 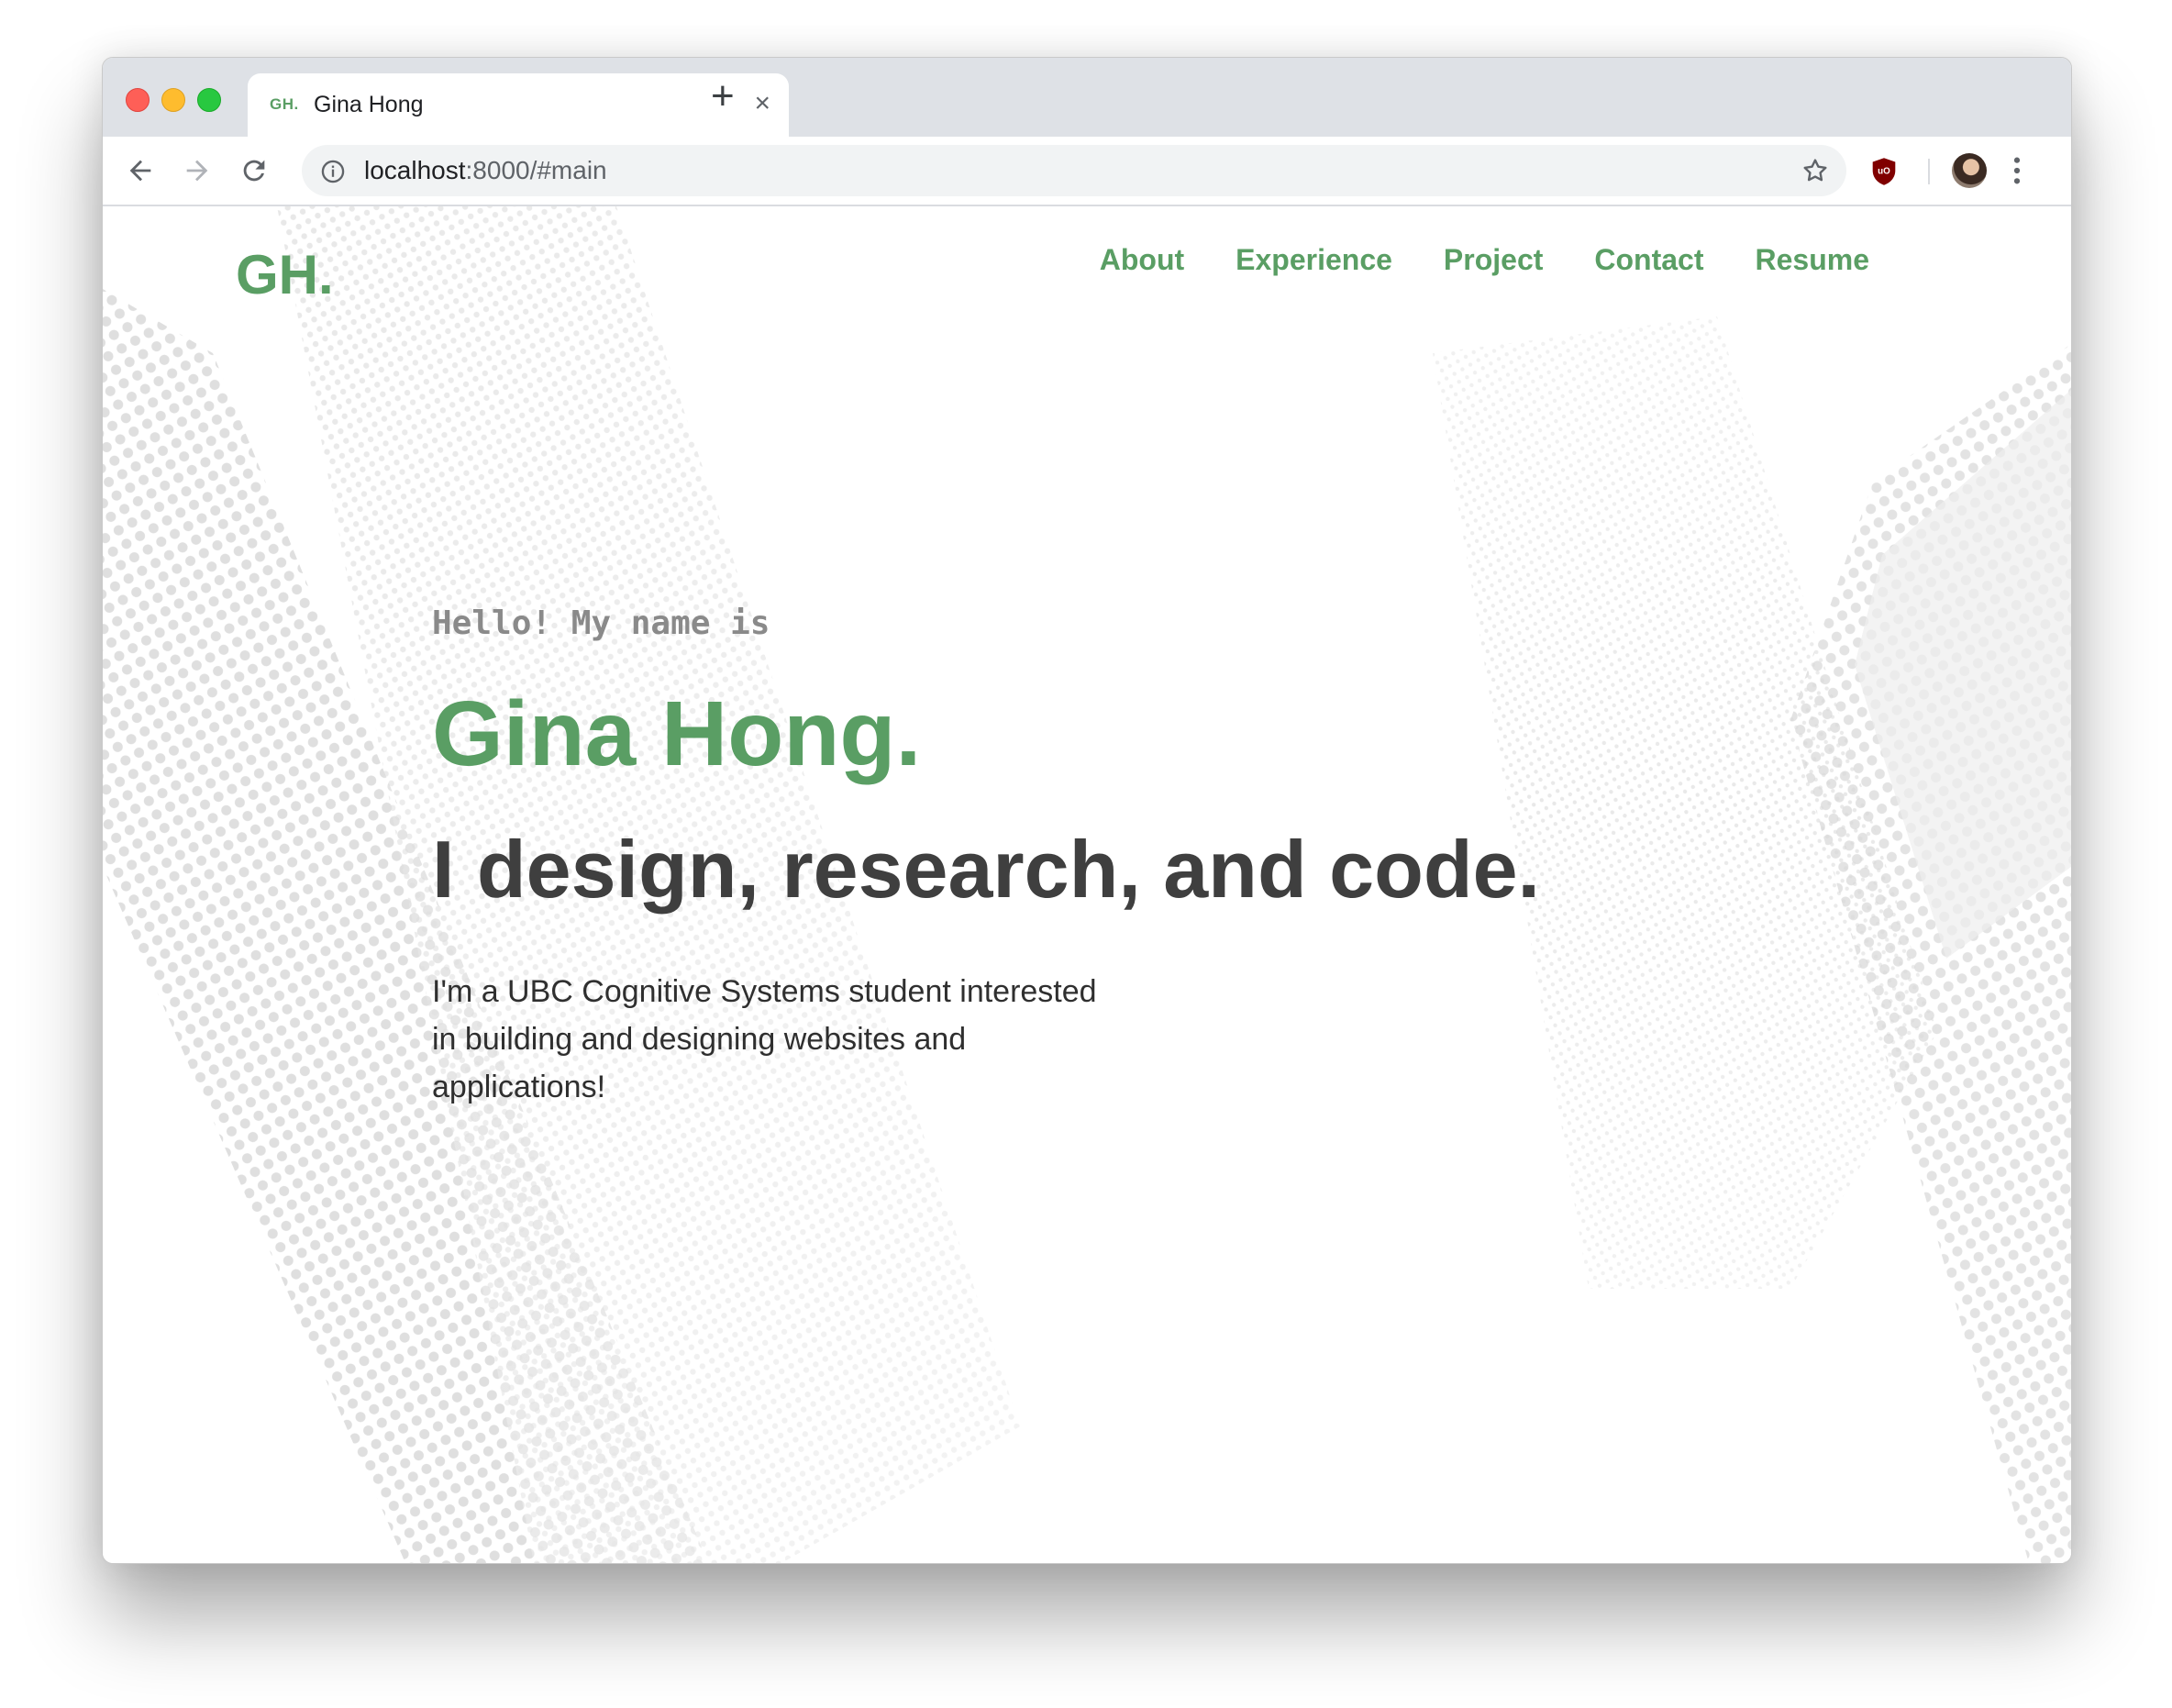 I want to click on ublock-shield-icon: uO, so click(x=1884, y=171).